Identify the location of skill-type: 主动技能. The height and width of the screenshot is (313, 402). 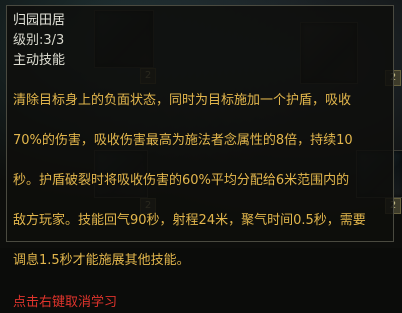
(39, 60).